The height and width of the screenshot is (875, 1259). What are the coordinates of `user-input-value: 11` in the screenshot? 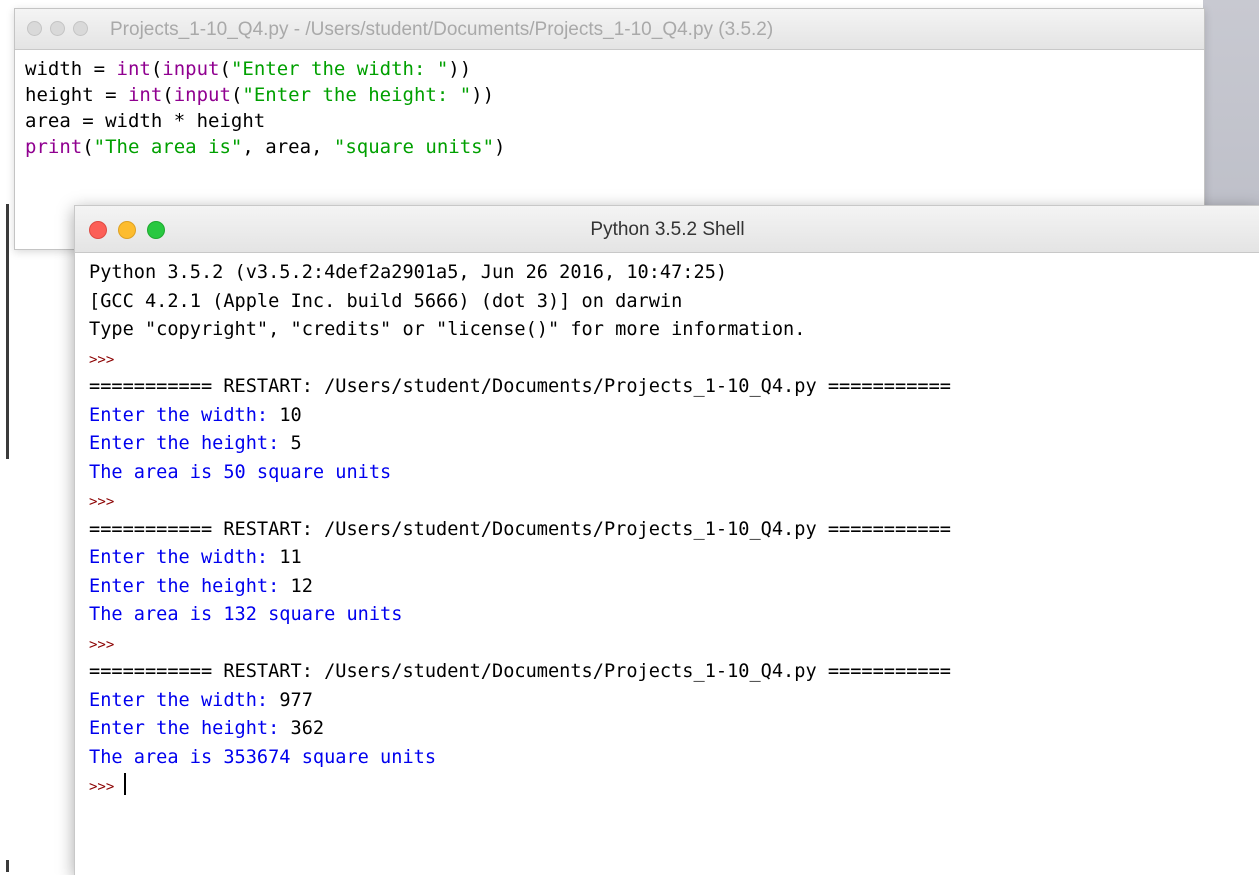 It's located at (290, 557).